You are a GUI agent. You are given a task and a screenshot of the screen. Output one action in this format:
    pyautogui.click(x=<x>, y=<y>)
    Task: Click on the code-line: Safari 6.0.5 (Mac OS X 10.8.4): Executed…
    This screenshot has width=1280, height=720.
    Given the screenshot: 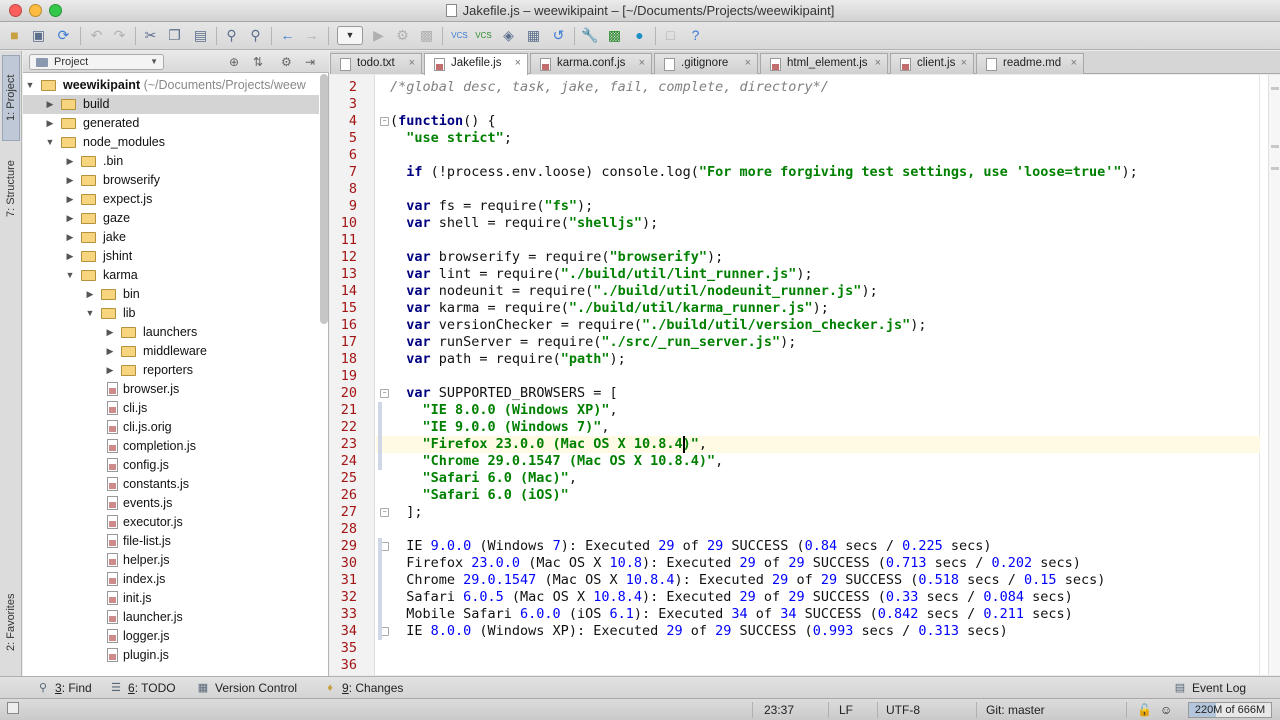 What is the action you would take?
    pyautogui.click(x=731, y=597)
    